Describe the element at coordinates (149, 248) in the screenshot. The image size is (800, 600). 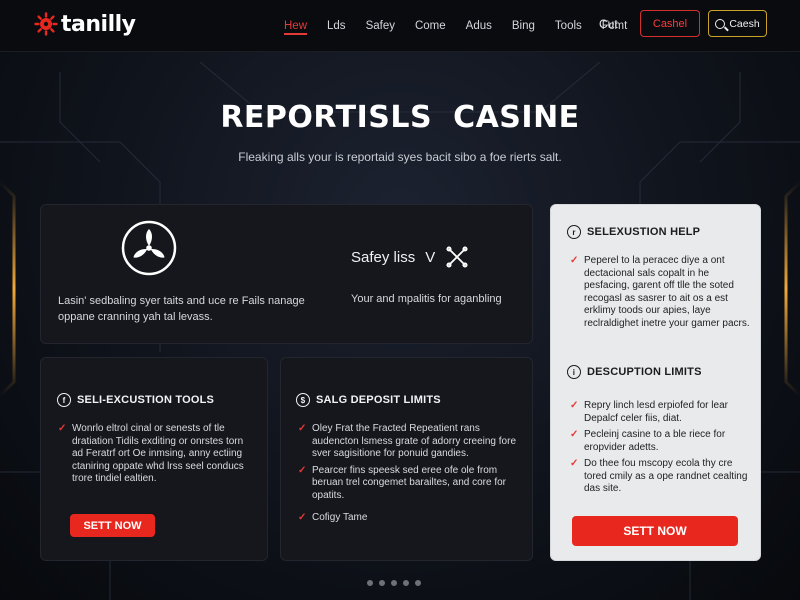
I see `fan-icon` at that location.